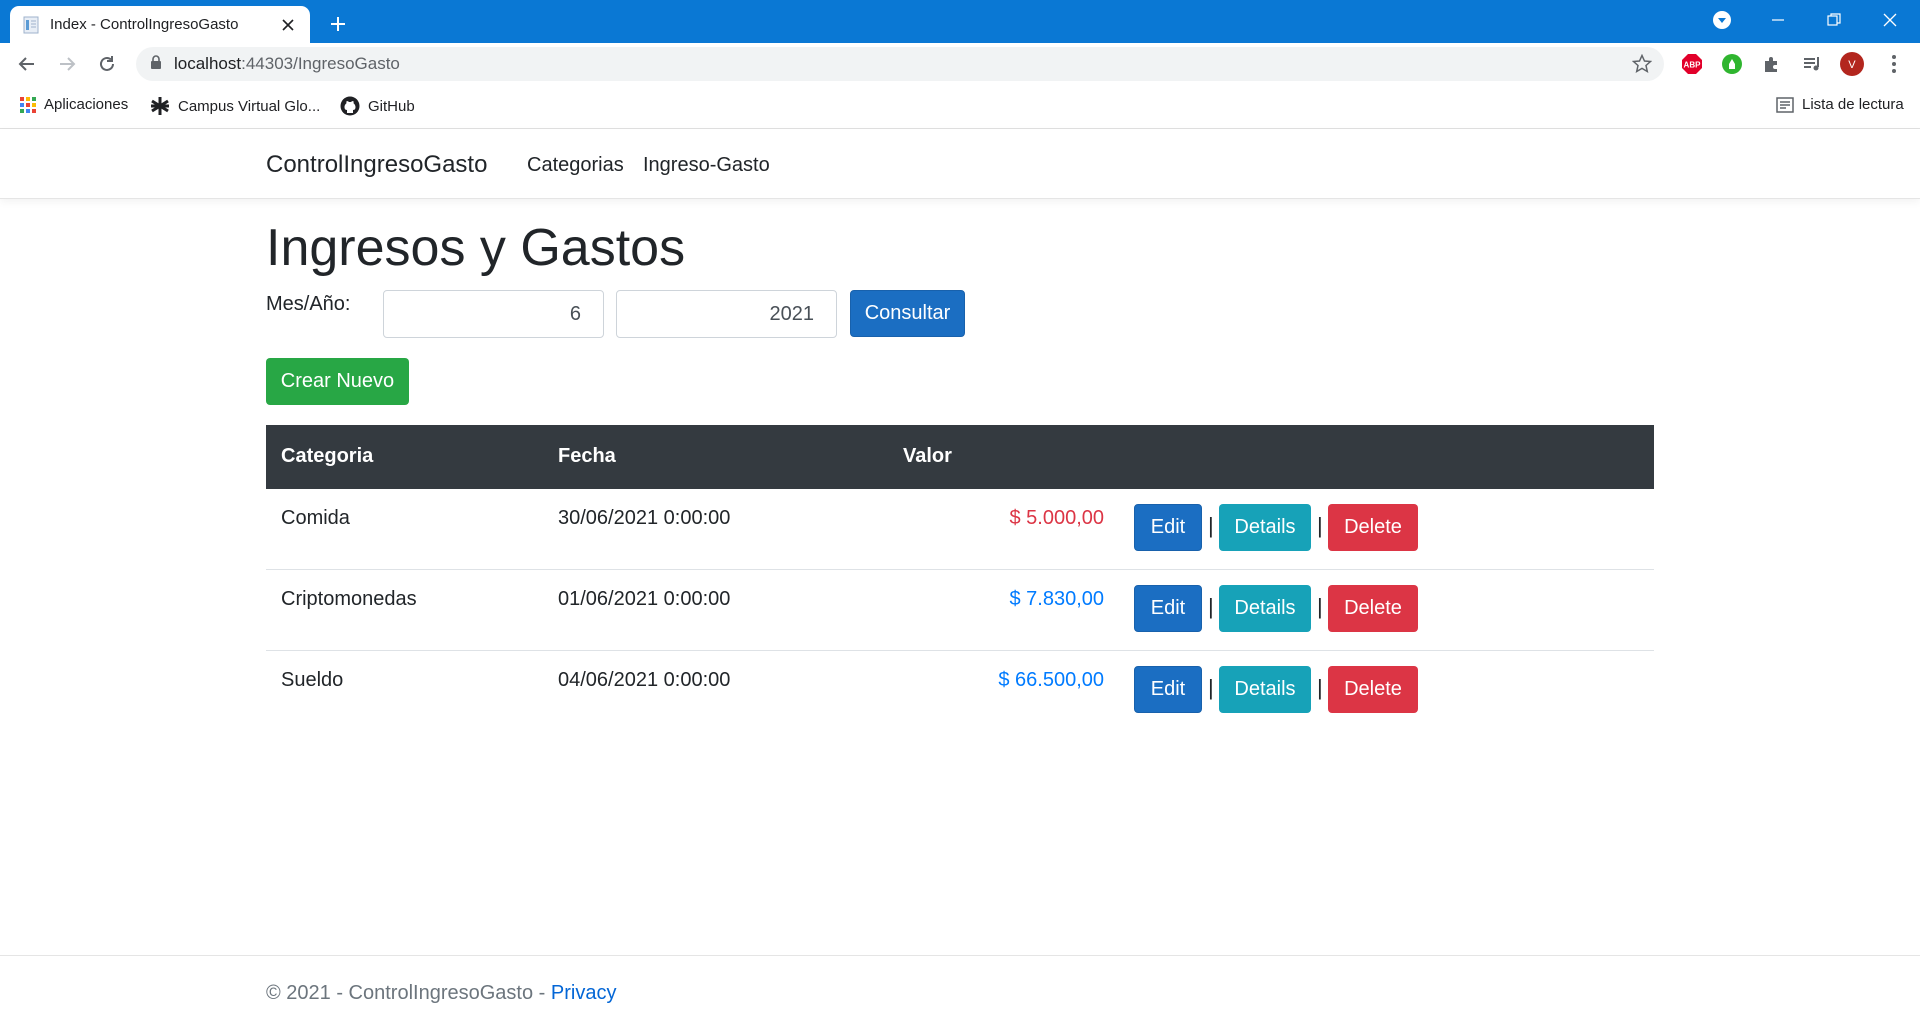 Image resolution: width=1920 pixels, height=1026 pixels. Describe the element at coordinates (476, 248) in the screenshot. I see `page-title: Ingresos y Gastos` at that location.